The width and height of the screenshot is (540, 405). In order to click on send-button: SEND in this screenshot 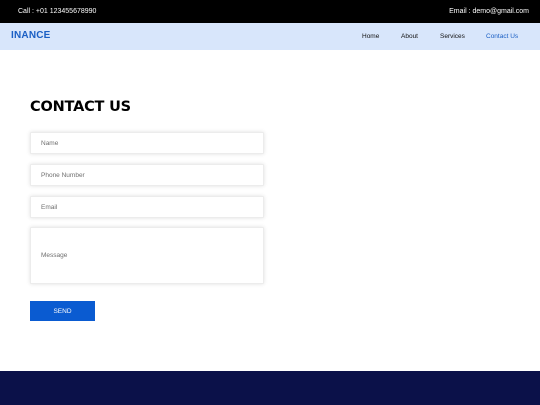, I will do `click(62, 311)`.